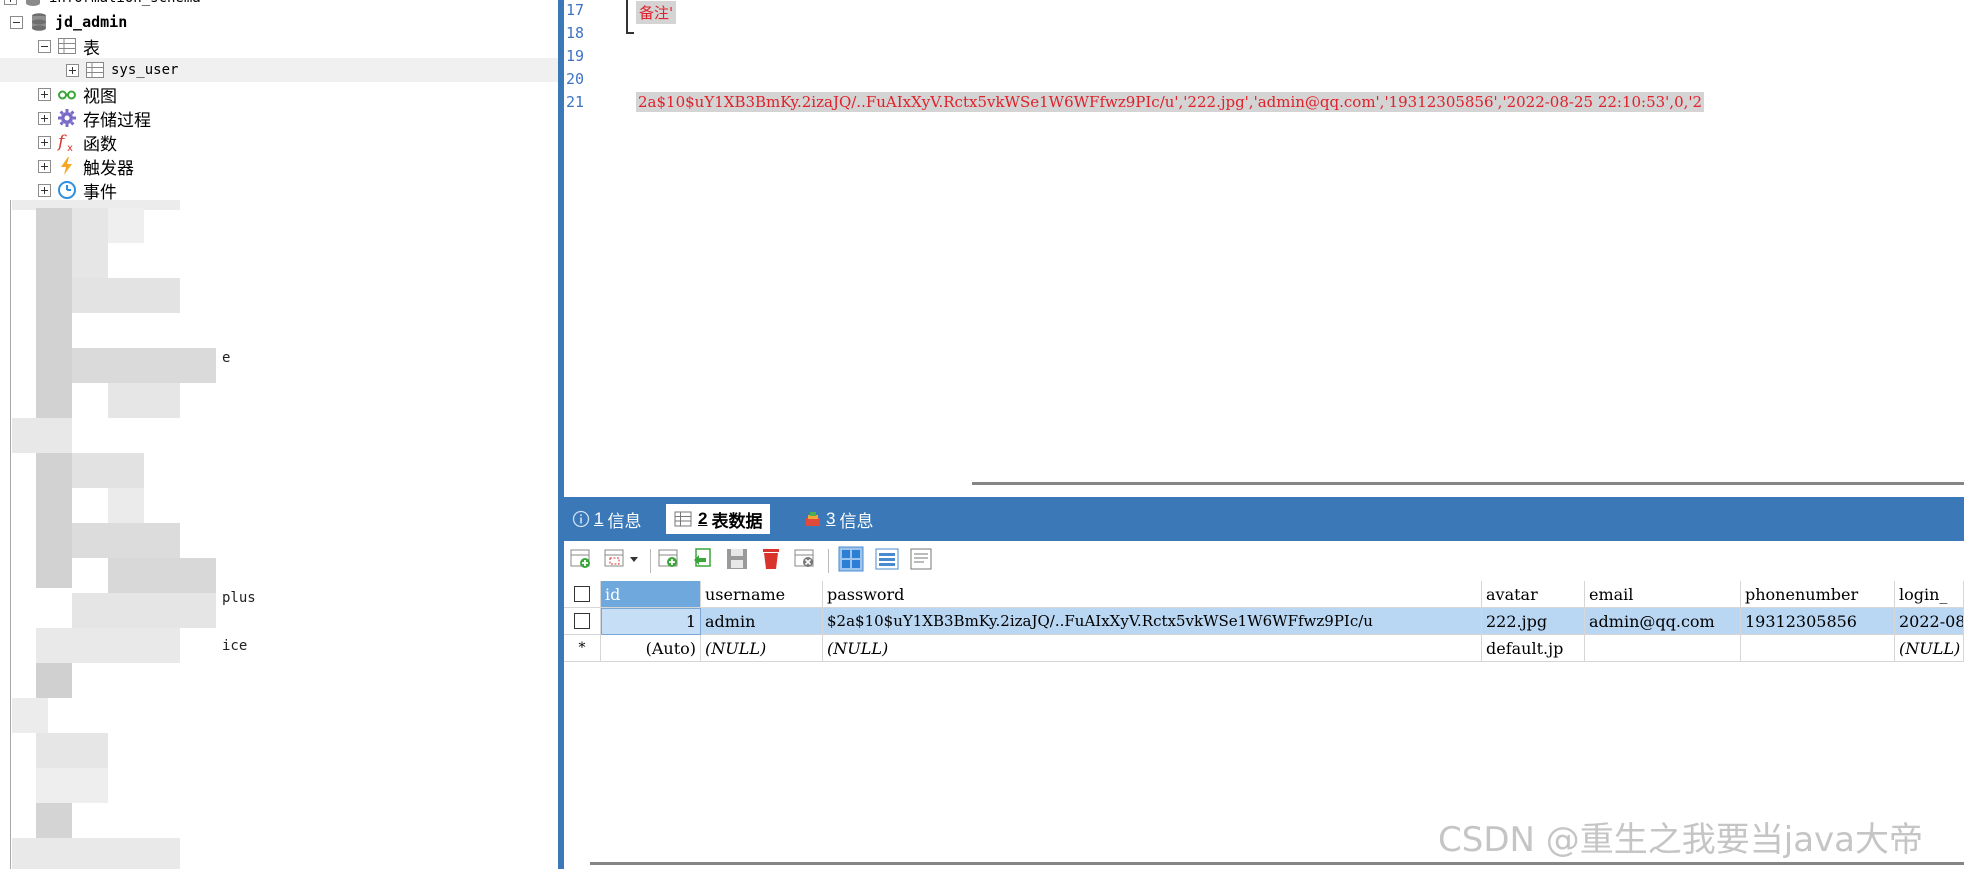 This screenshot has width=1964, height=869. Describe the element at coordinates (737, 521) in the screenshot. I see `tab-label: 表数据` at that location.